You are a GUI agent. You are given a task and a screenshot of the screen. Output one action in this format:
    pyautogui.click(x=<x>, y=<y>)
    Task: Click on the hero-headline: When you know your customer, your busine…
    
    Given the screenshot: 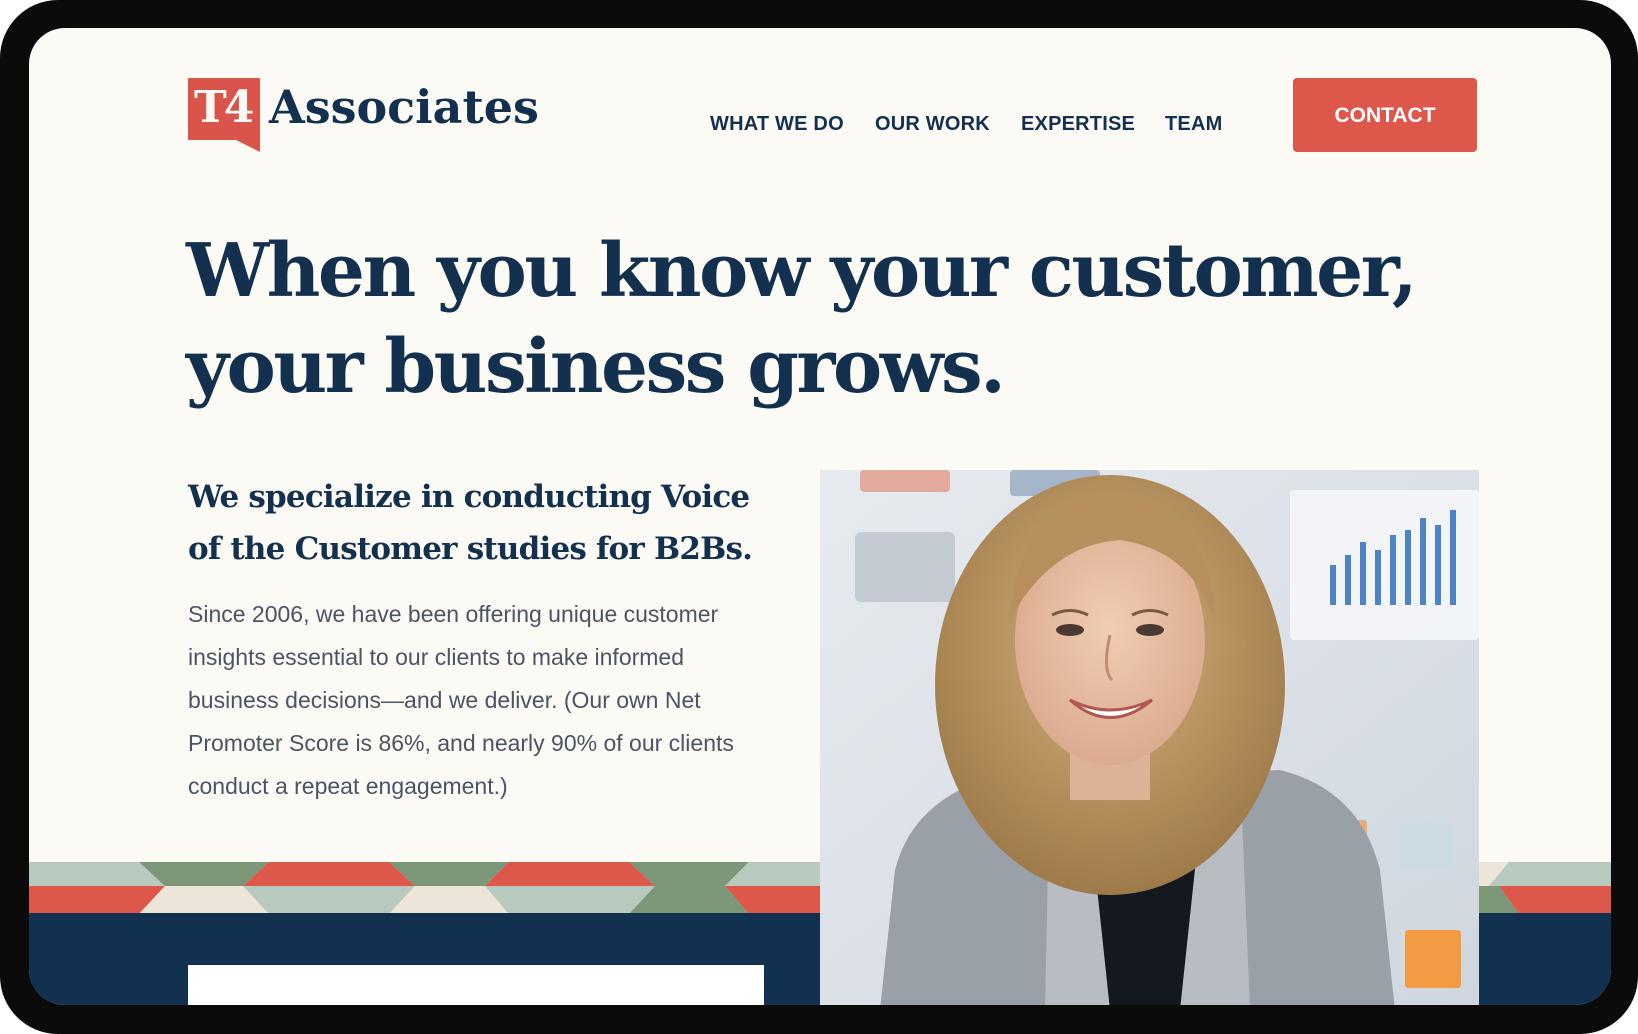 What is the action you would take?
    pyautogui.click(x=836, y=319)
    